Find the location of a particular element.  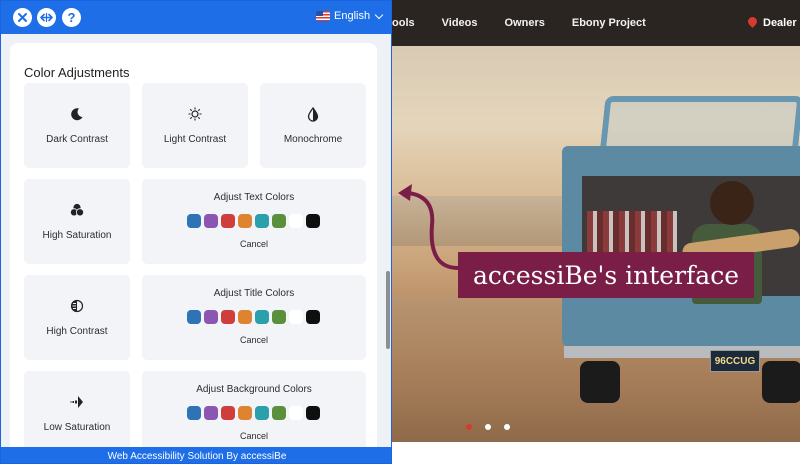

panel-scrollbar is located at coordinates (387, 243).